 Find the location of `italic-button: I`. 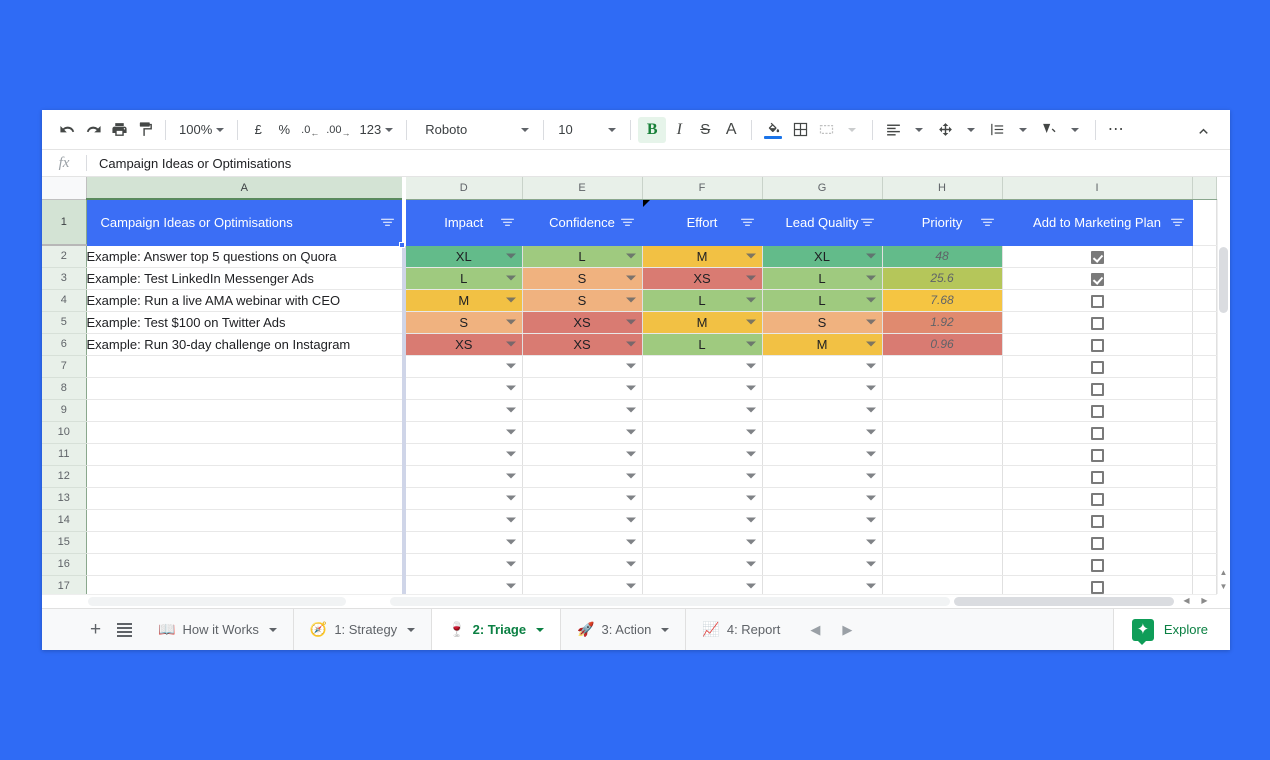

italic-button: I is located at coordinates (679, 130).